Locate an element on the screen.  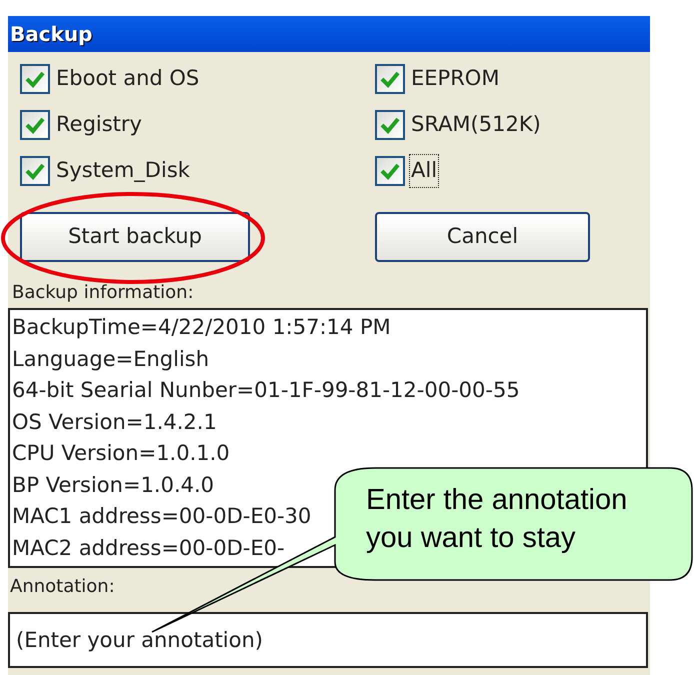
checkbox-label: Eboot and OS is located at coordinates (128, 79).